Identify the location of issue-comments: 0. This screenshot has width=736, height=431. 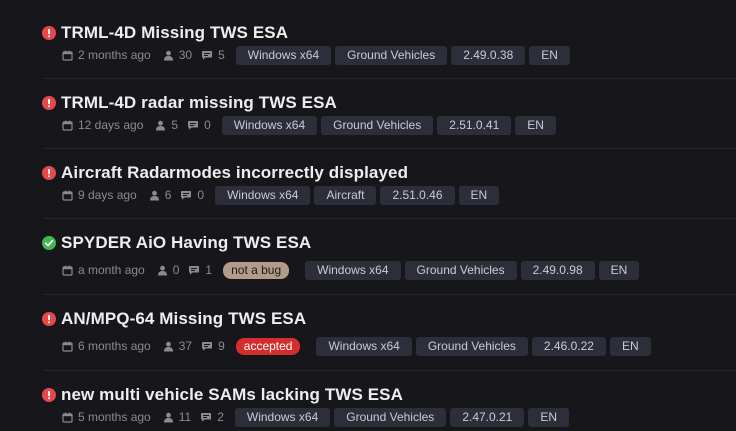
(199, 125).